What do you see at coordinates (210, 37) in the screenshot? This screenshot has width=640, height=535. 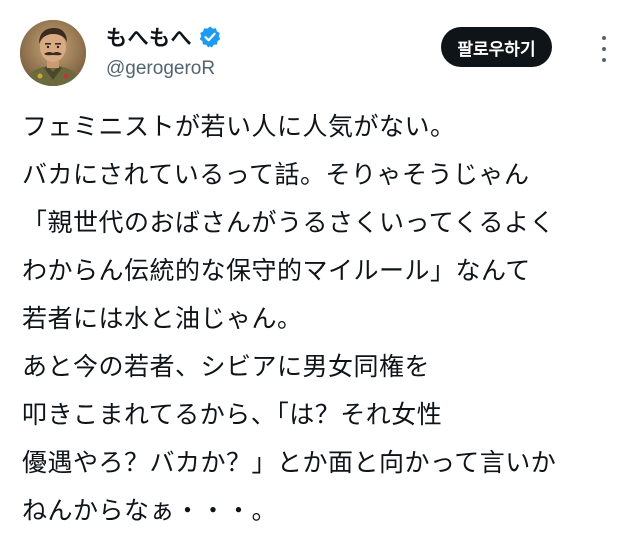 I see `verified-badge-icon` at bounding box center [210, 37].